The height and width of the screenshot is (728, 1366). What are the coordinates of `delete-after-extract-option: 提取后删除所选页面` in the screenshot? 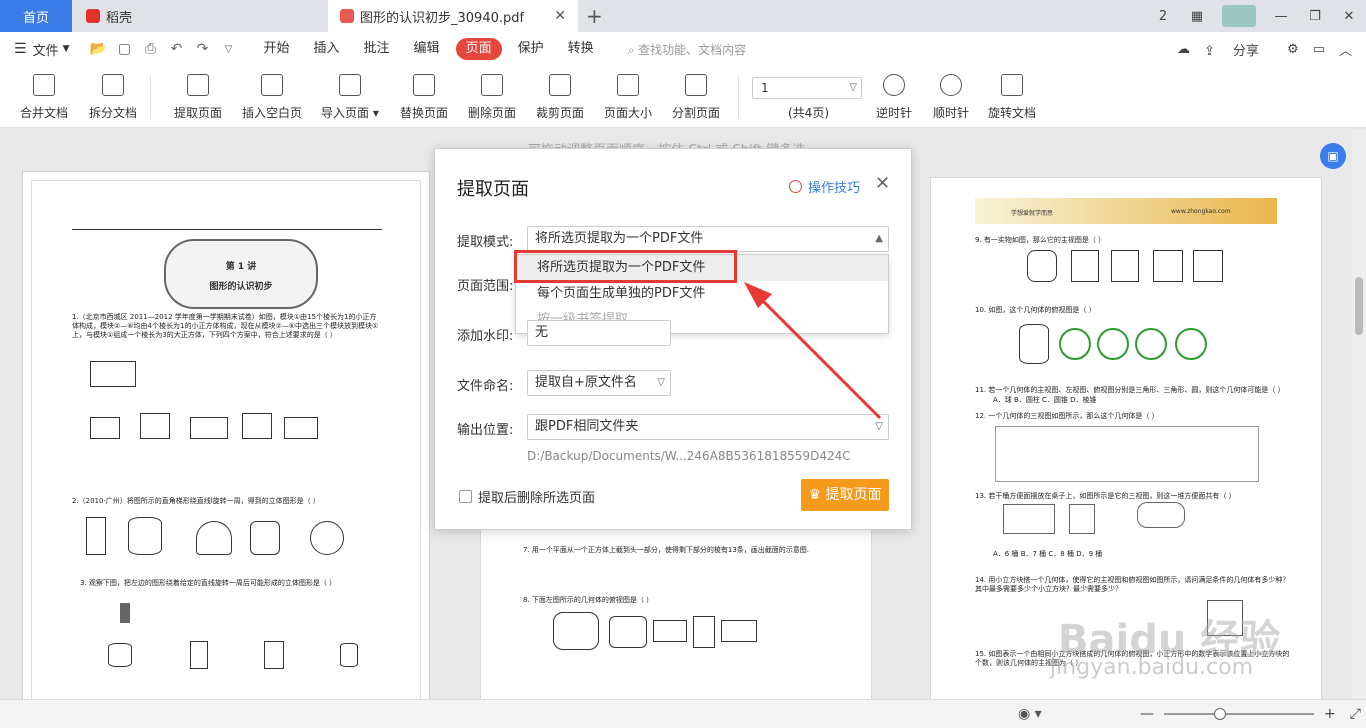 It's located at (527, 496).